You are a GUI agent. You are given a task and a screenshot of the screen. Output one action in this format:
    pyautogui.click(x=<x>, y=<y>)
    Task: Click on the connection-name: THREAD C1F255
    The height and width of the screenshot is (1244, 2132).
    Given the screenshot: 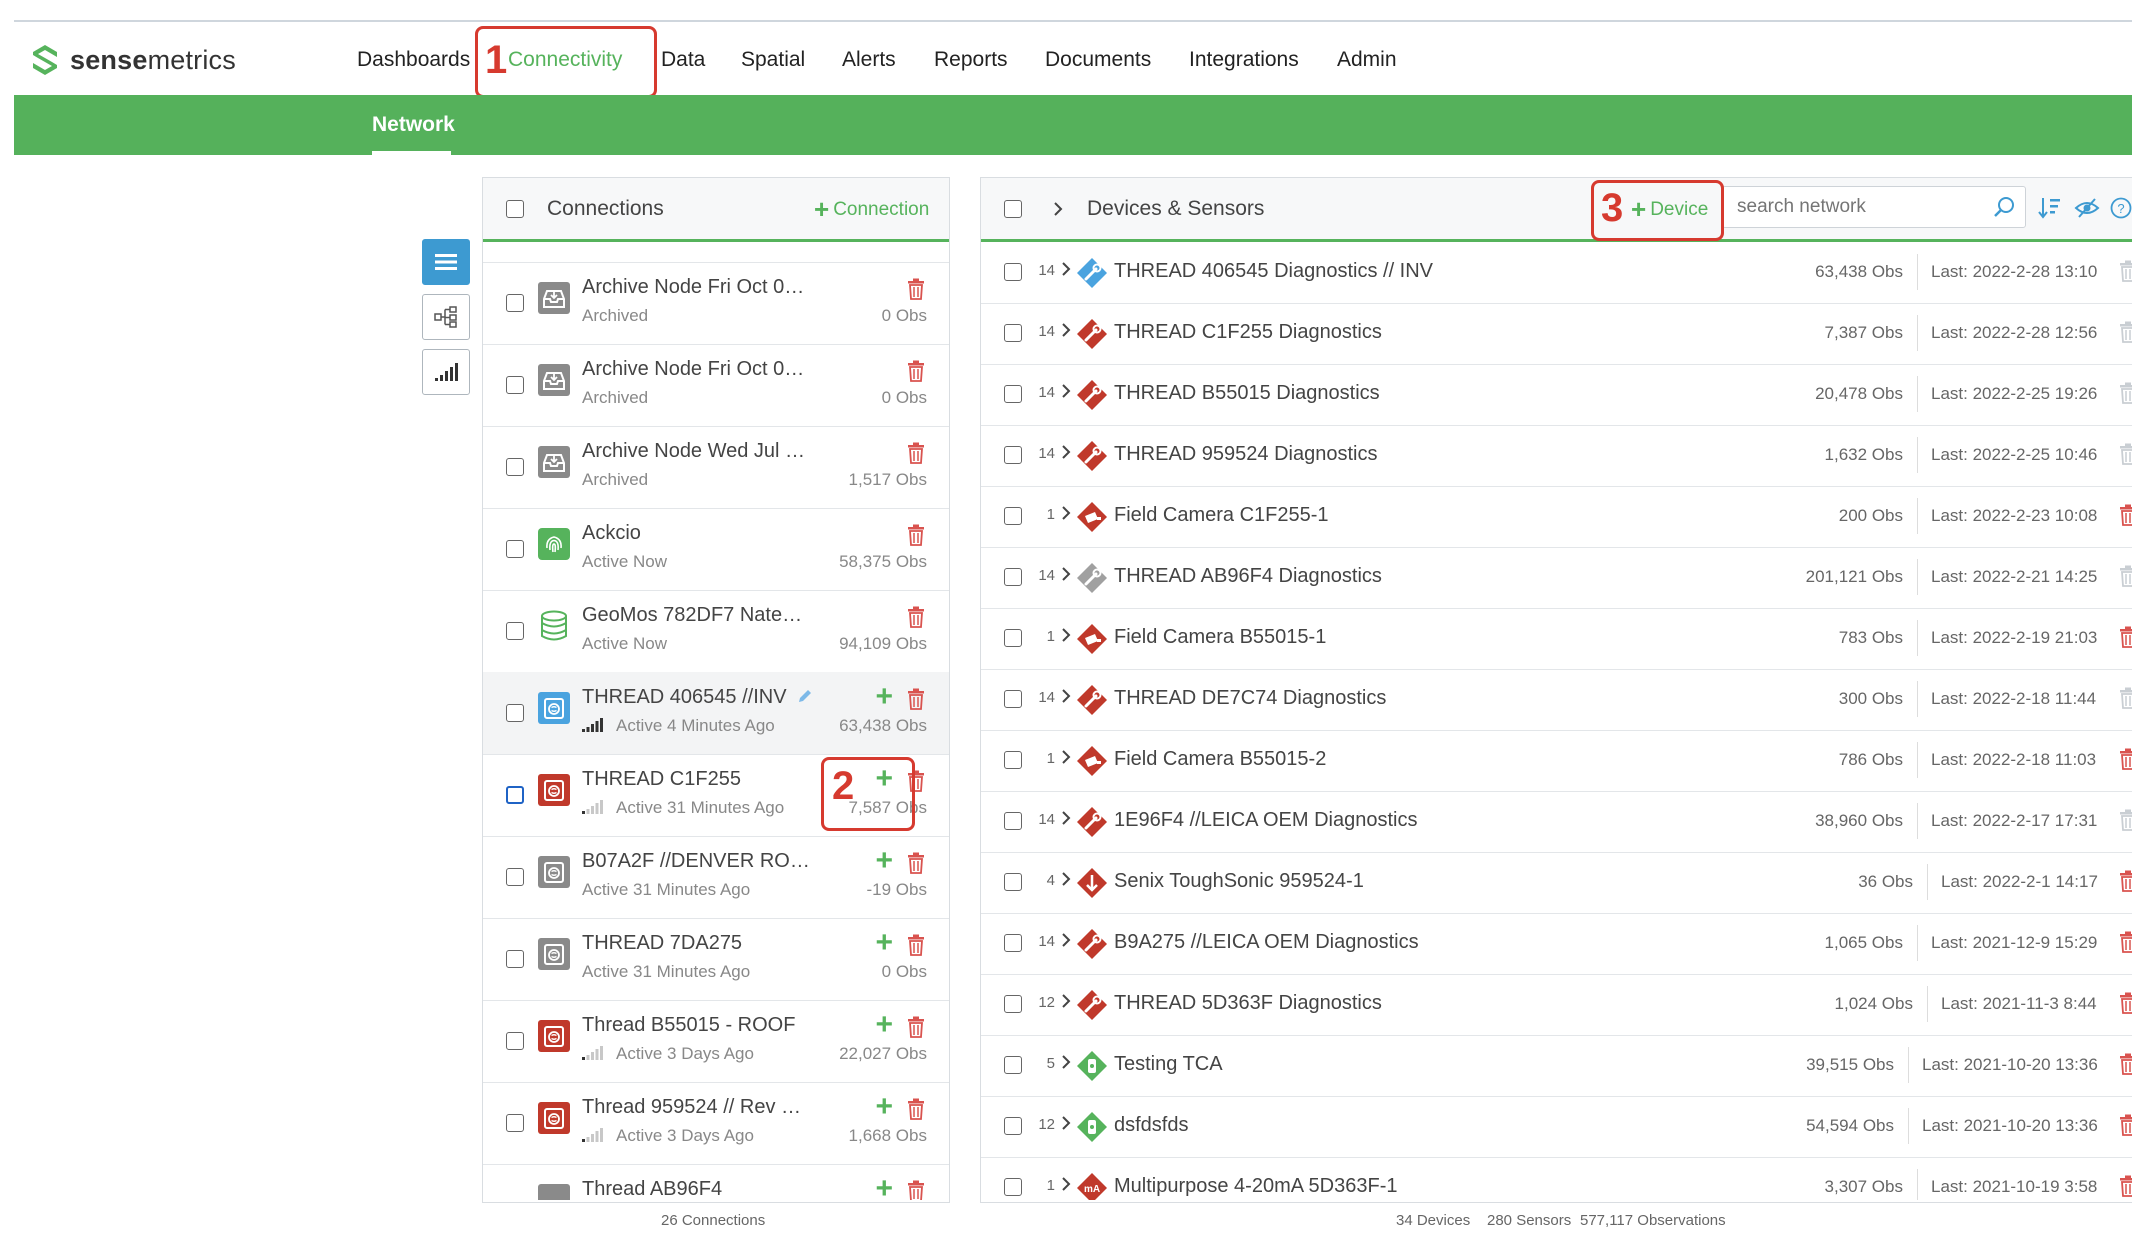 What is the action you would take?
    pyautogui.click(x=661, y=779)
    